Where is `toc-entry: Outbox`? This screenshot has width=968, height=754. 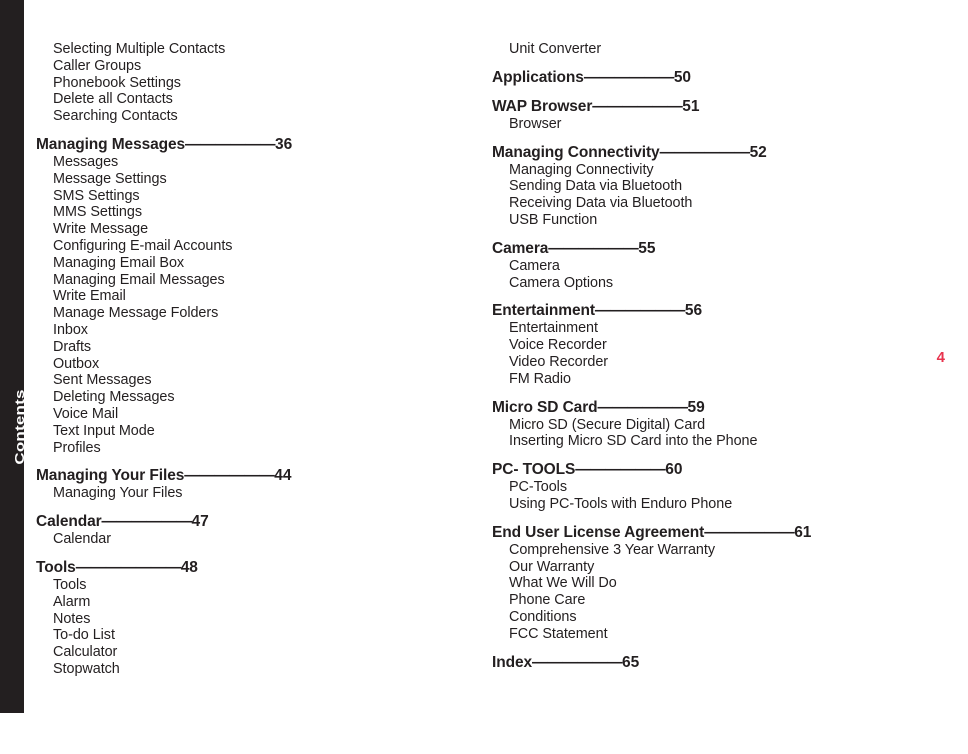 toc-entry: Outbox is located at coordinates (251, 364).